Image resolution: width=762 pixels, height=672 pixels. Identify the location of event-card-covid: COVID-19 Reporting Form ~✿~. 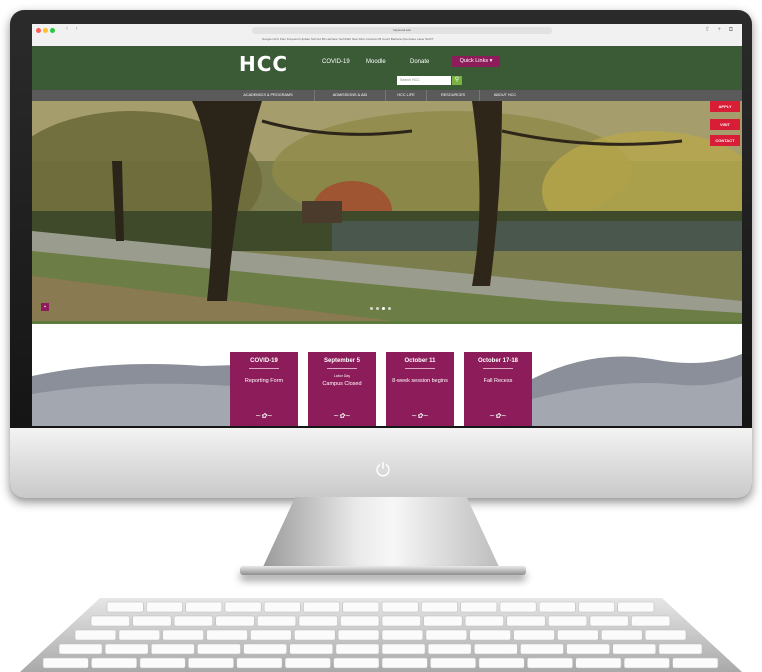
(264, 389).